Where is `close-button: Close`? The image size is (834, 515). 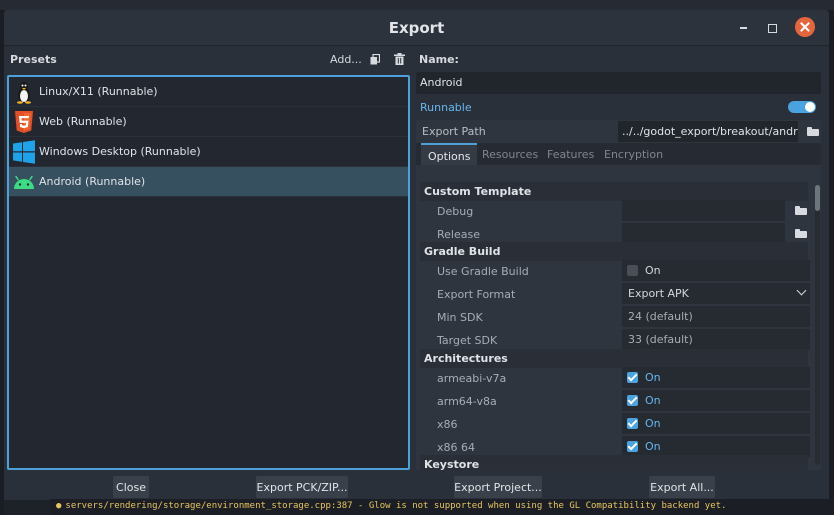
close-button: Close is located at coordinates (131, 487).